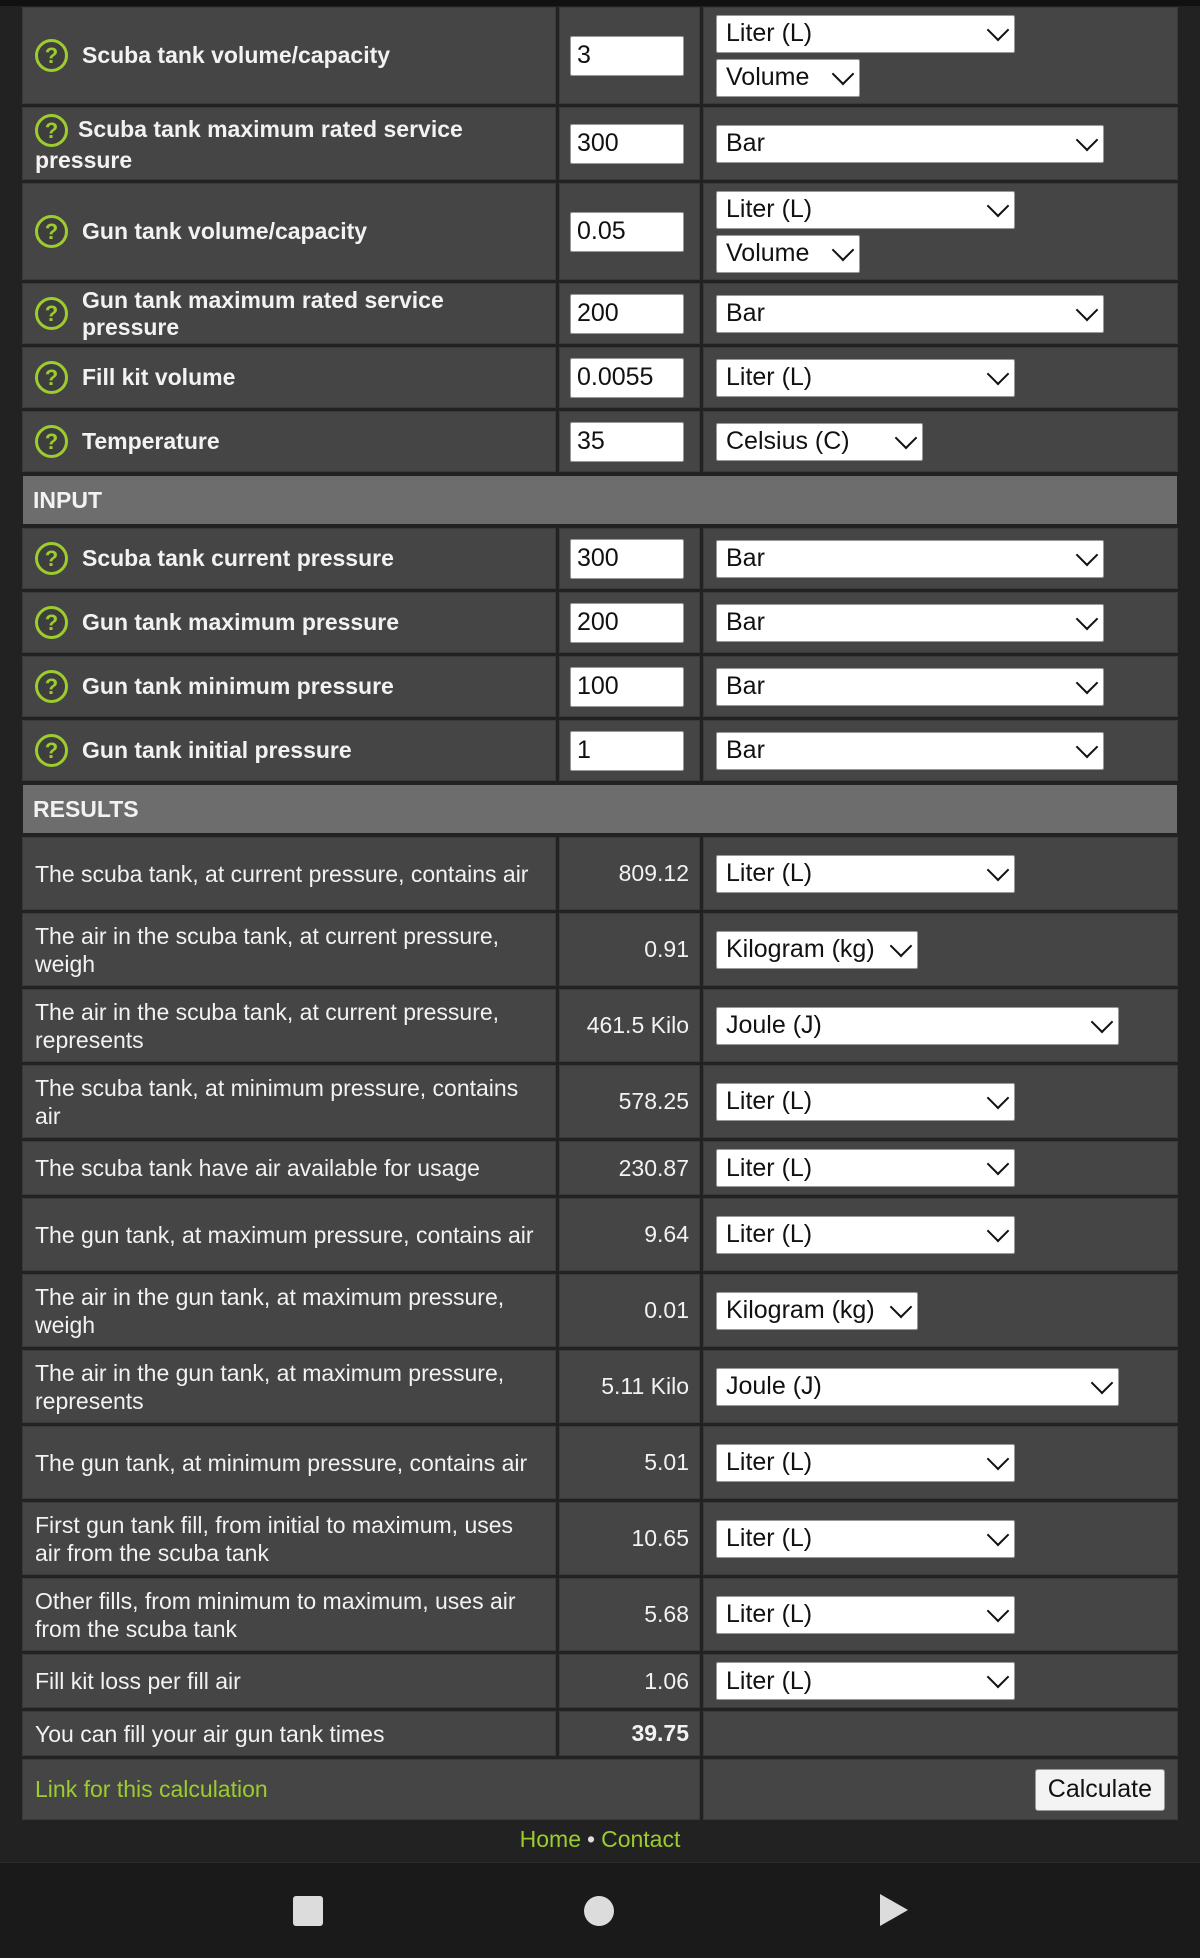 The width and height of the screenshot is (1200, 1958). Describe the element at coordinates (627, 55) in the screenshot. I see `scuba-volume-input` at that location.